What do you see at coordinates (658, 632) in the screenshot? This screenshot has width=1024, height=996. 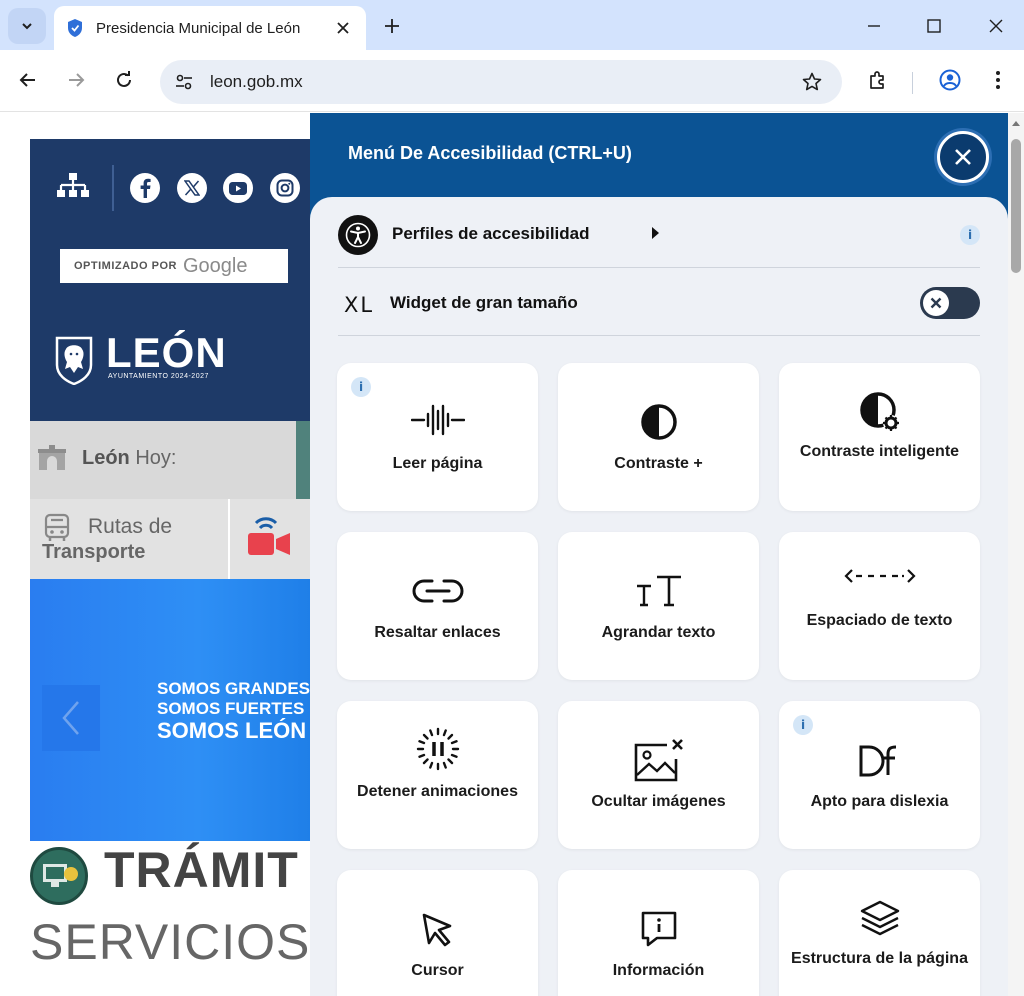 I see `tile-label: Agrandar texto` at bounding box center [658, 632].